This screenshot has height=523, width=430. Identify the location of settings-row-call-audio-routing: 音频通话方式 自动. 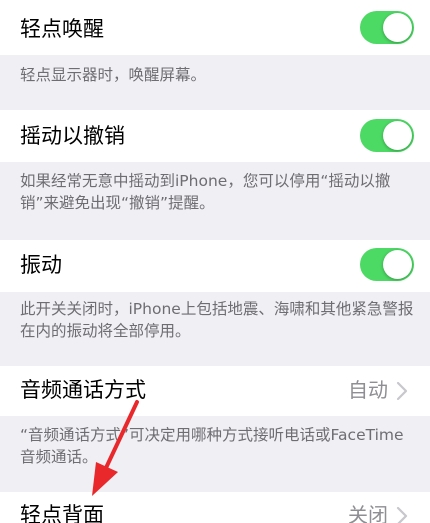
(215, 391).